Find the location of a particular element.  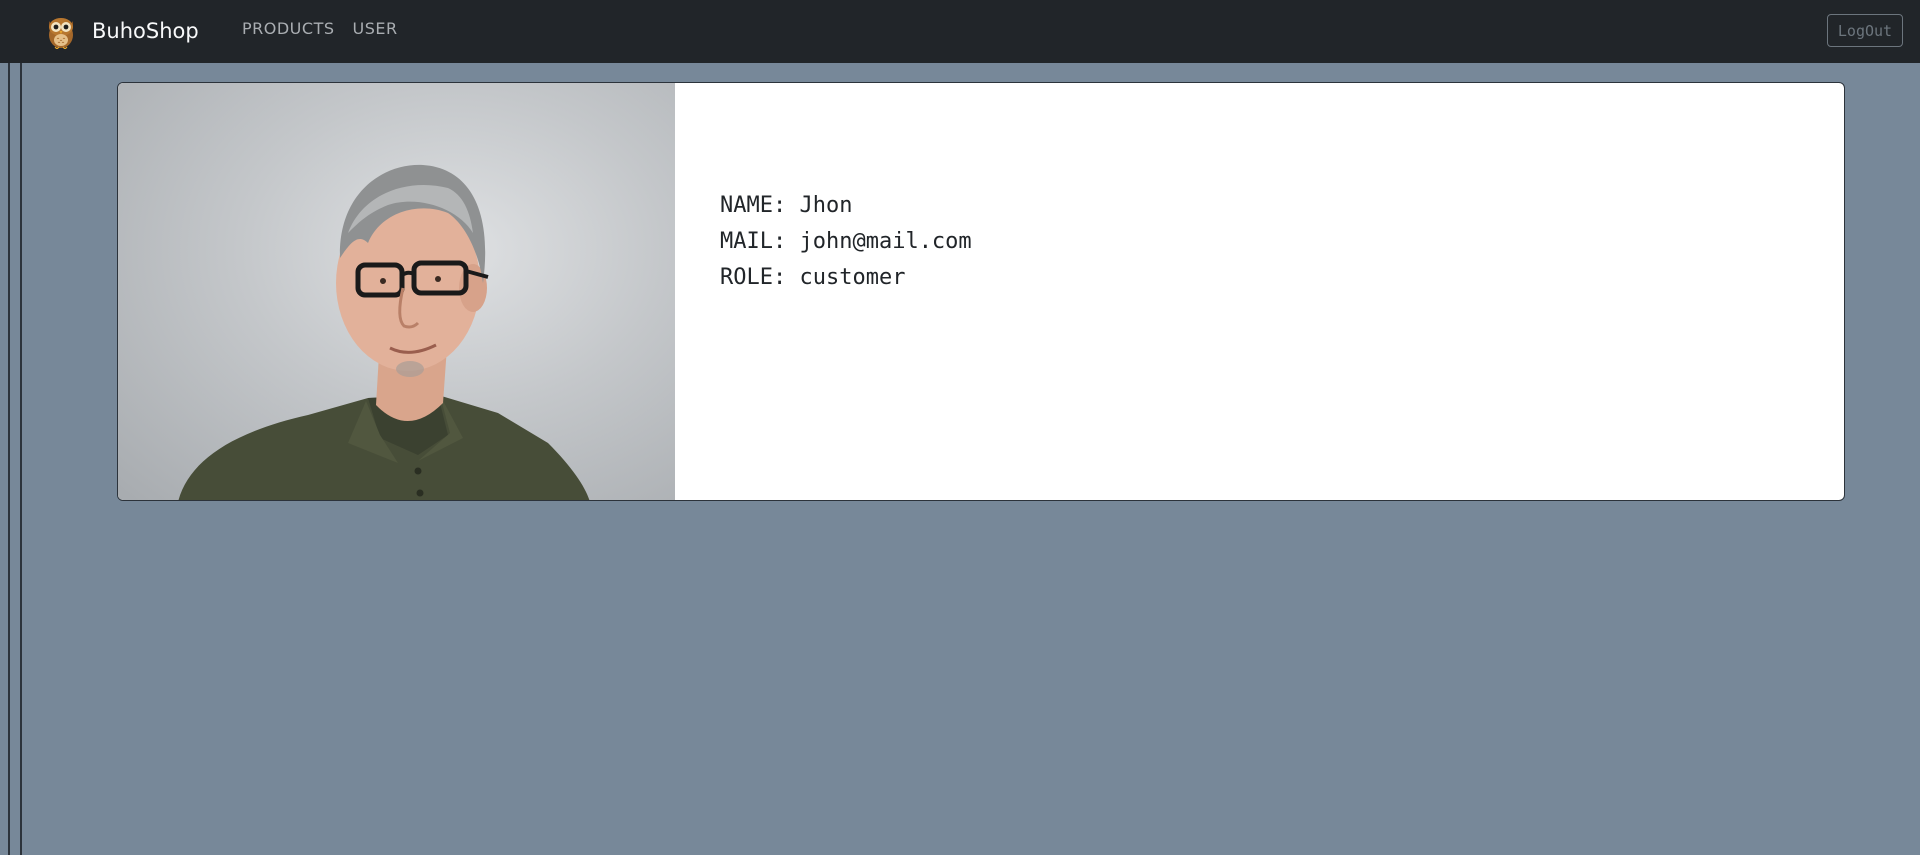

mail-value: john@mail.com is located at coordinates (885, 241).